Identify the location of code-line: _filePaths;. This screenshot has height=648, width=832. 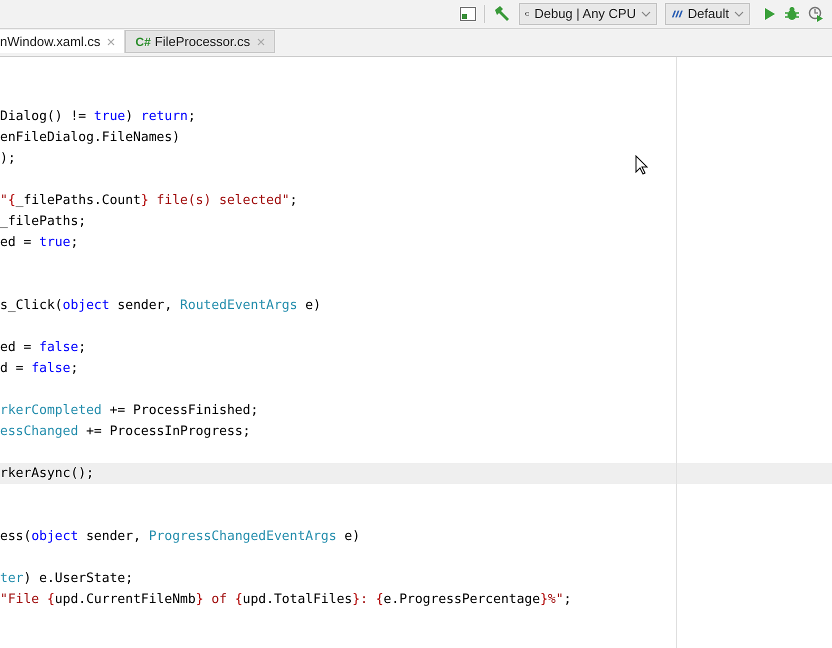
(43, 222).